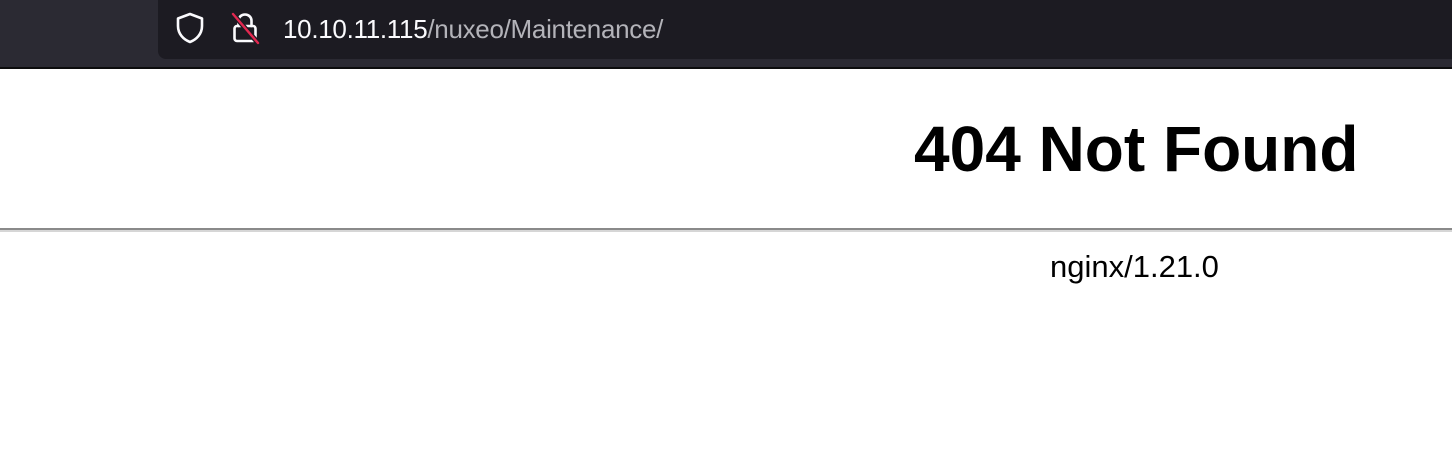  Describe the element at coordinates (355, 29) in the screenshot. I see `url-host: 10.10.11.115` at that location.